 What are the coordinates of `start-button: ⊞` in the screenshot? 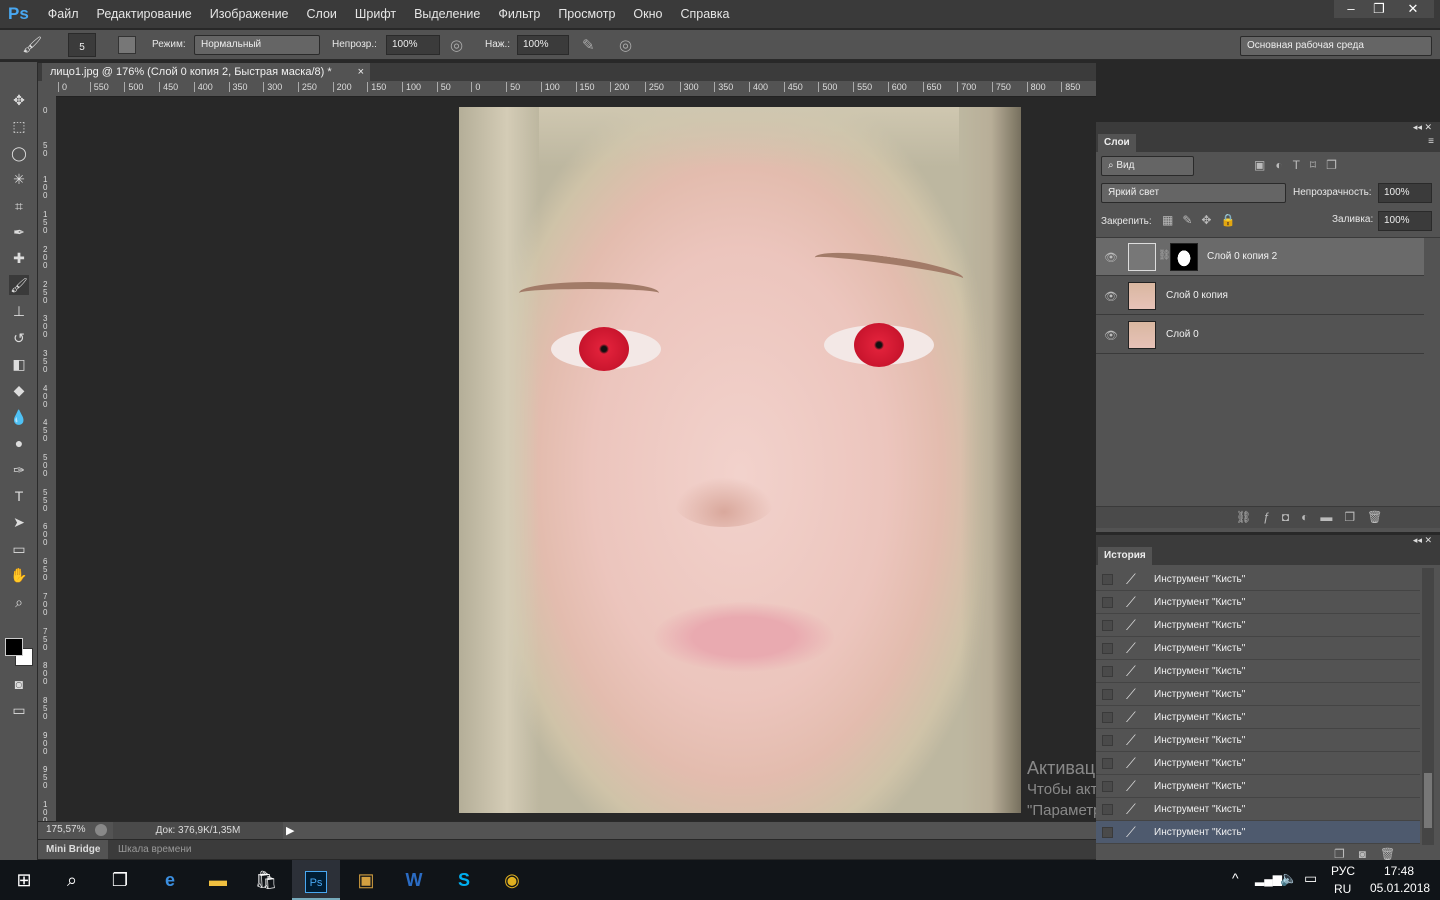 It's located at (24, 880).